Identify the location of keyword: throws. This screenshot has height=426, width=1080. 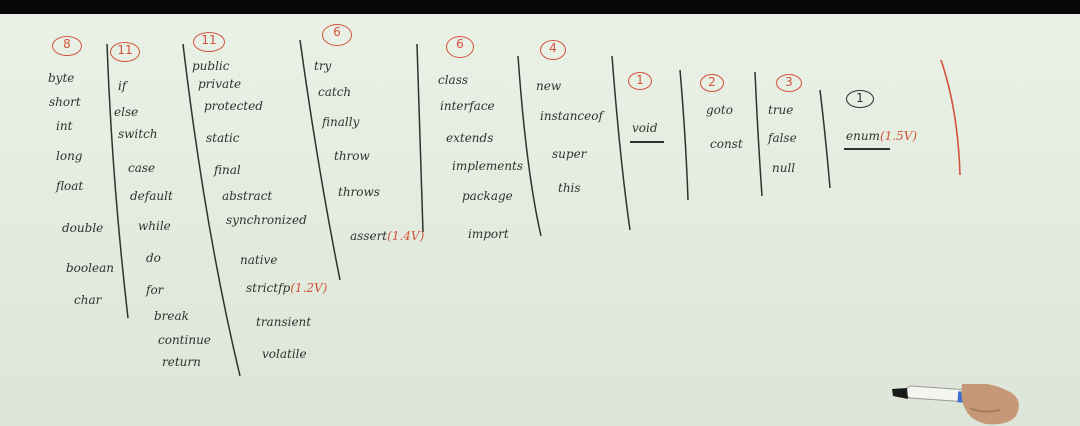
(359, 192).